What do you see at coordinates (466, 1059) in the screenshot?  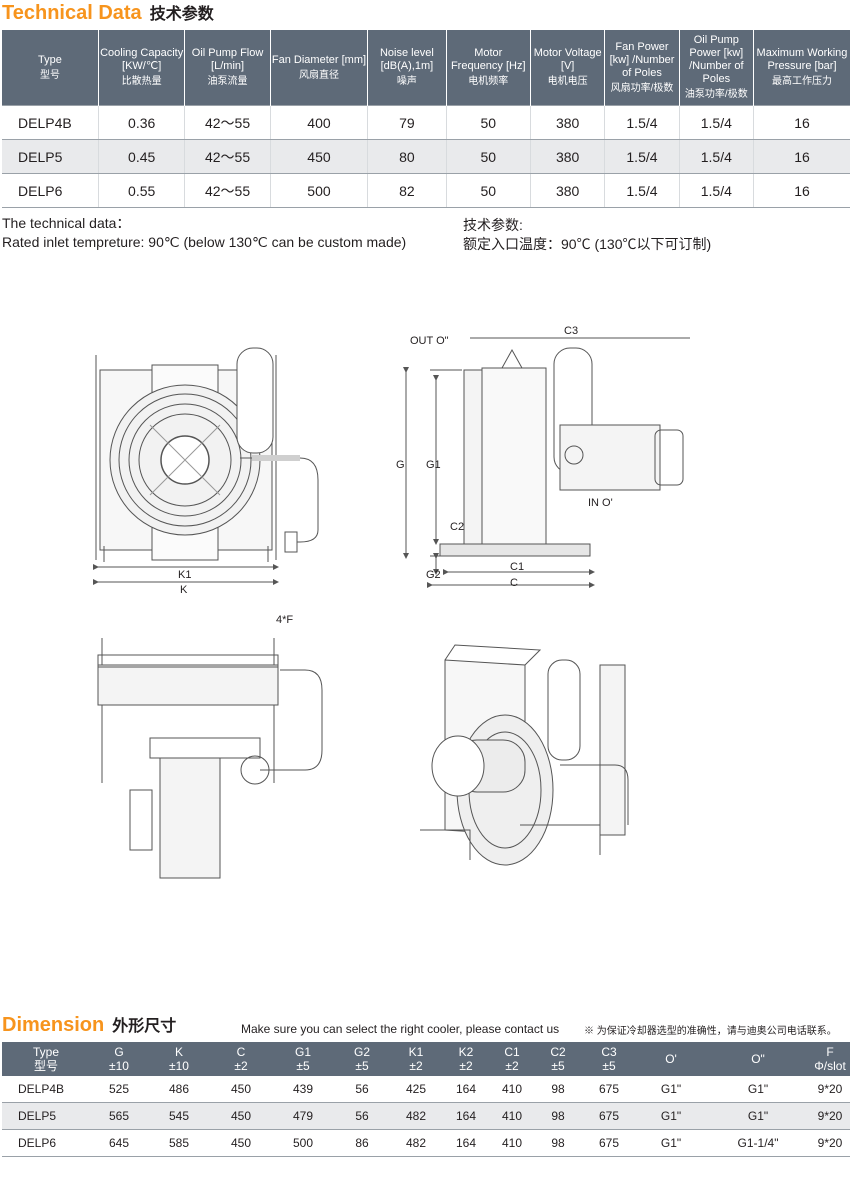 I see `dimension-header-cell: K2 ±2` at bounding box center [466, 1059].